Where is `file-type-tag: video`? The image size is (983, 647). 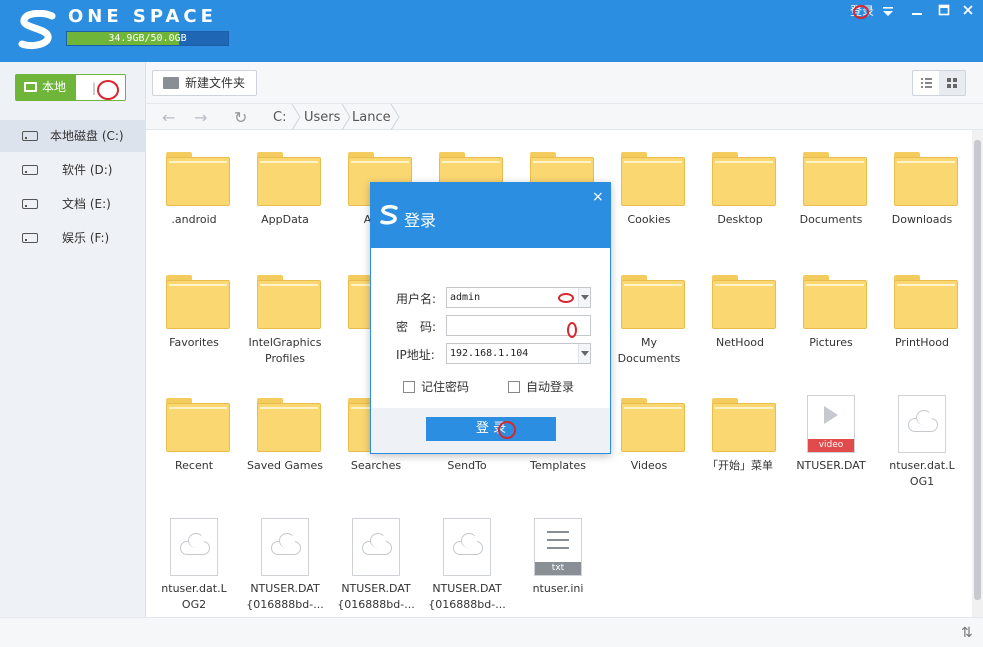 file-type-tag: video is located at coordinates (831, 445).